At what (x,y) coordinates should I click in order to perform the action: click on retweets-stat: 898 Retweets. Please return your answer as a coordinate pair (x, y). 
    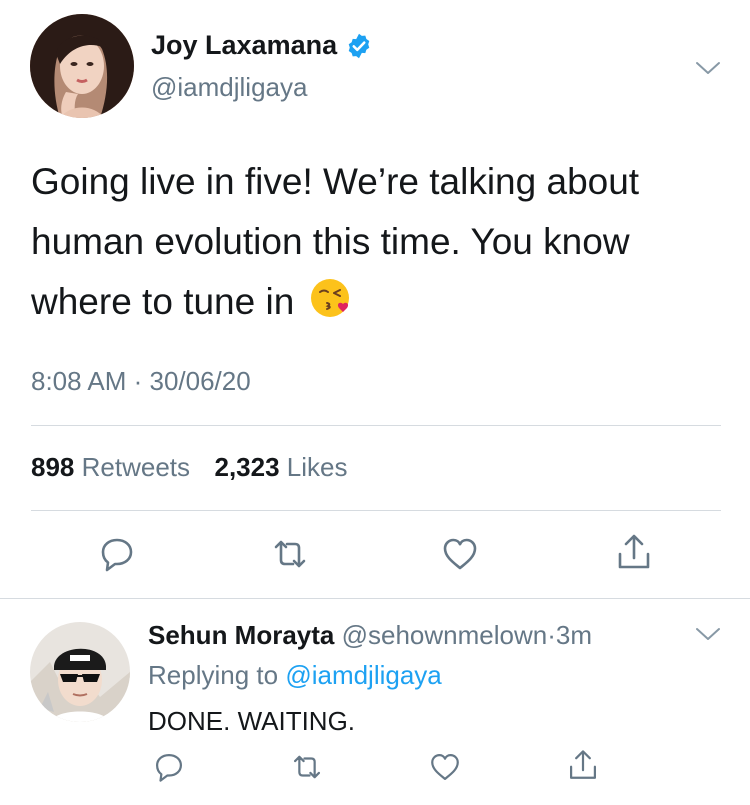
    Looking at the image, I should click on (110, 467).